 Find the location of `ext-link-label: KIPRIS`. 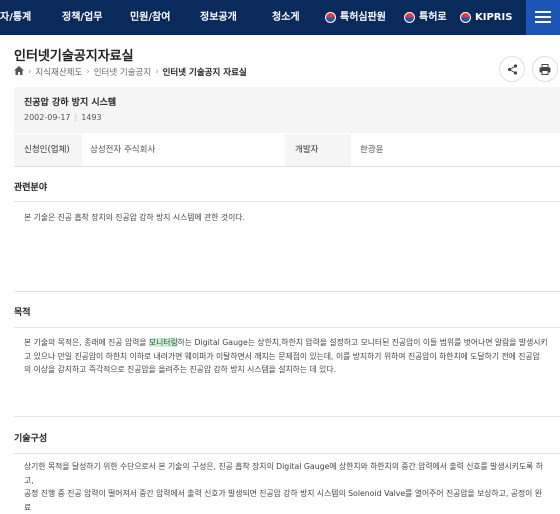

ext-link-label: KIPRIS is located at coordinates (494, 17).